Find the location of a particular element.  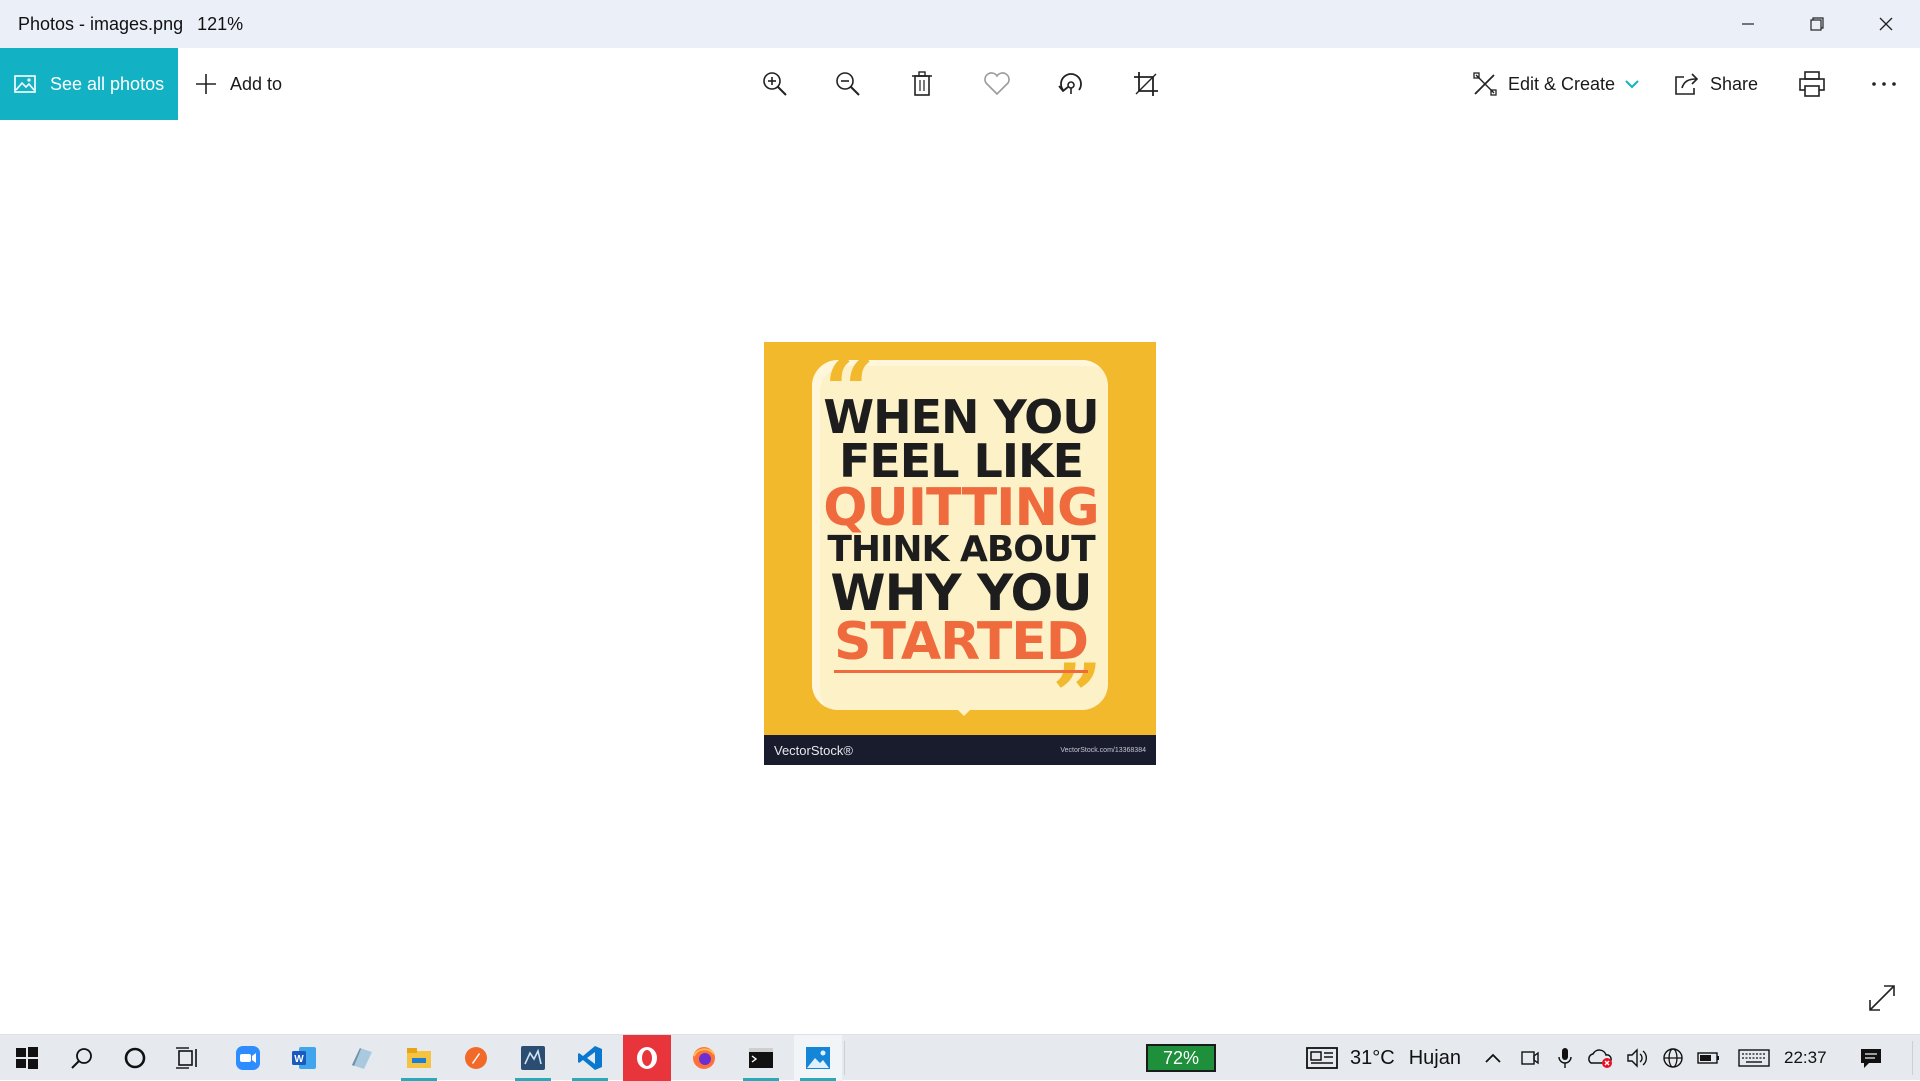

battery-monitor-widget: 72% is located at coordinates (1181, 1058).